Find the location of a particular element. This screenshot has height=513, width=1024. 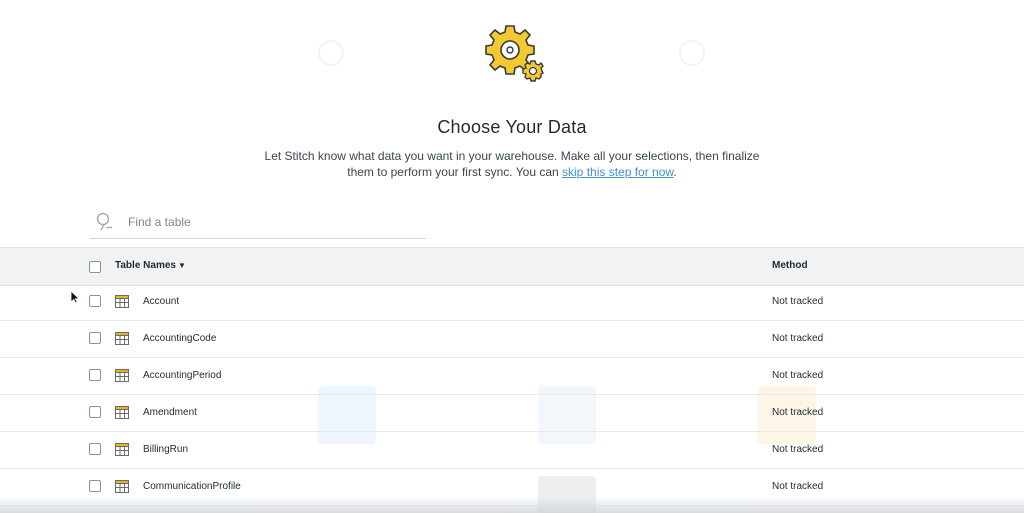

table-names-sort-header: Table Names ▼ is located at coordinates (150, 265).